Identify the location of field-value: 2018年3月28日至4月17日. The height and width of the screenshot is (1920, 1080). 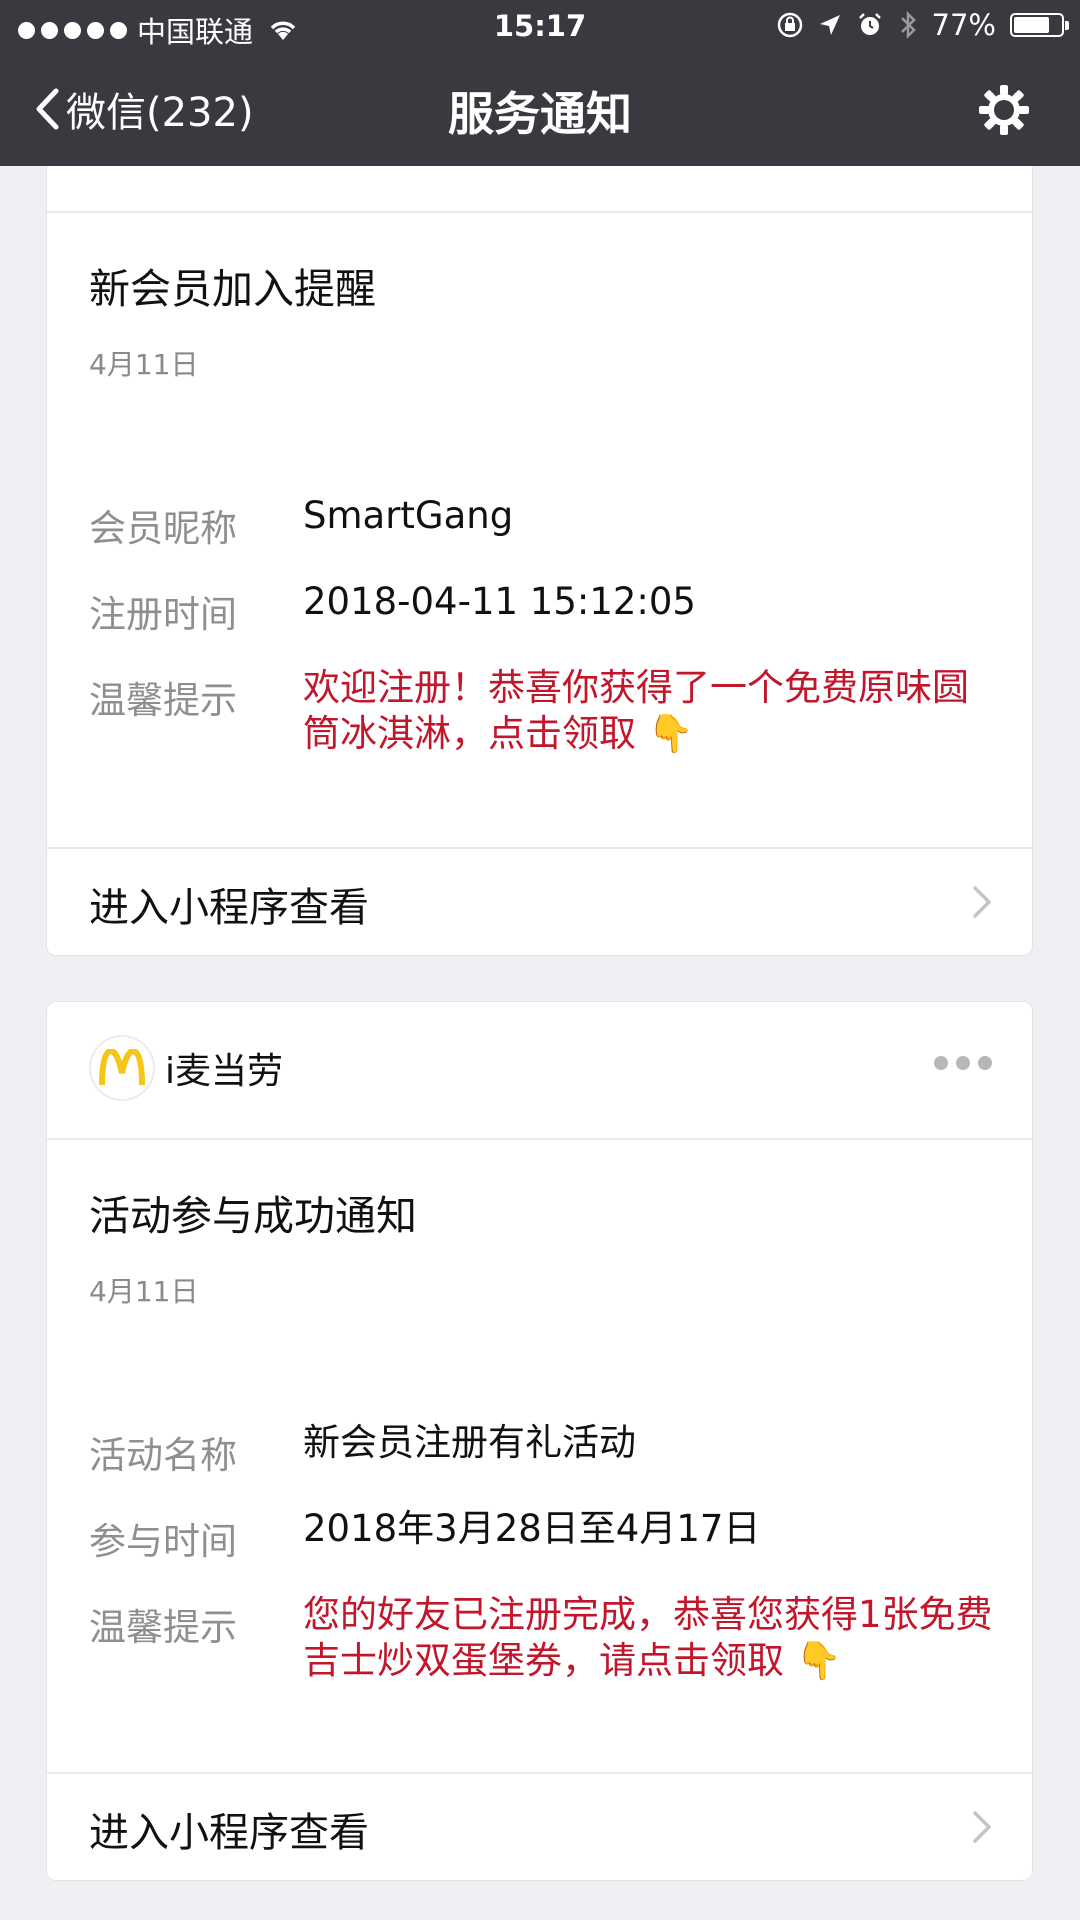
(532, 1528).